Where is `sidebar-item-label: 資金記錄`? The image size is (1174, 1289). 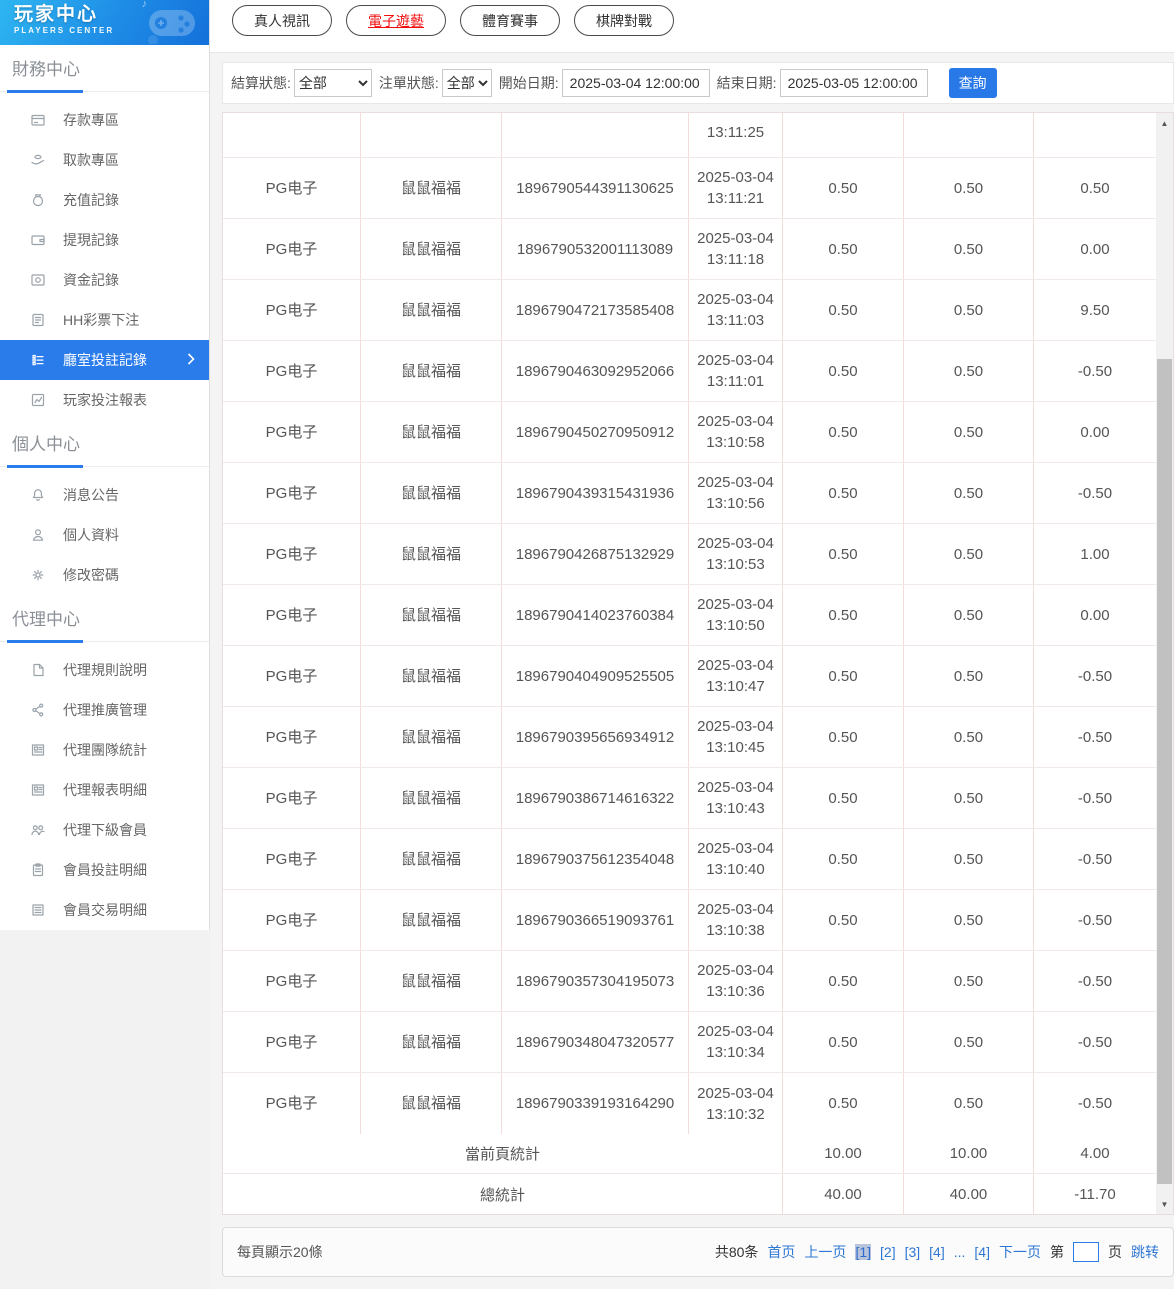 sidebar-item-label: 資金記錄 is located at coordinates (91, 280).